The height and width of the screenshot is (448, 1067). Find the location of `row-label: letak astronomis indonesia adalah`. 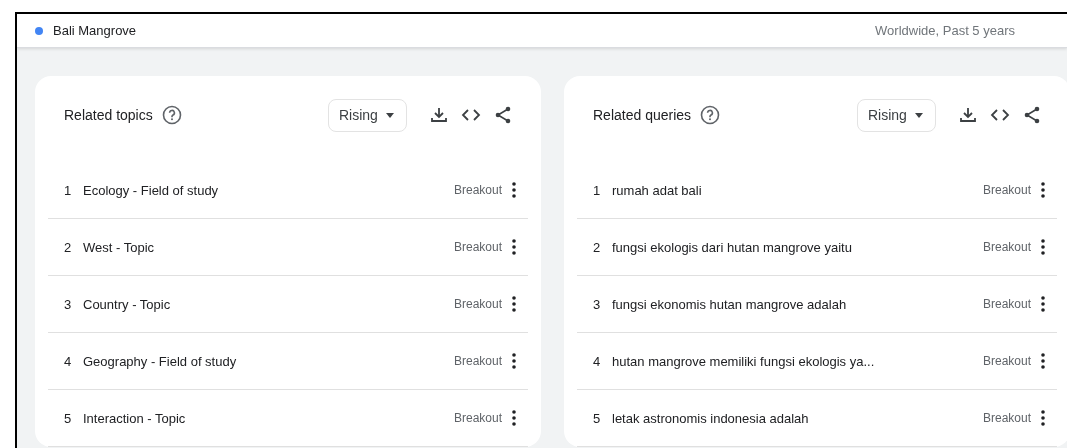

row-label: letak astronomis indonesia adalah is located at coordinates (710, 418).